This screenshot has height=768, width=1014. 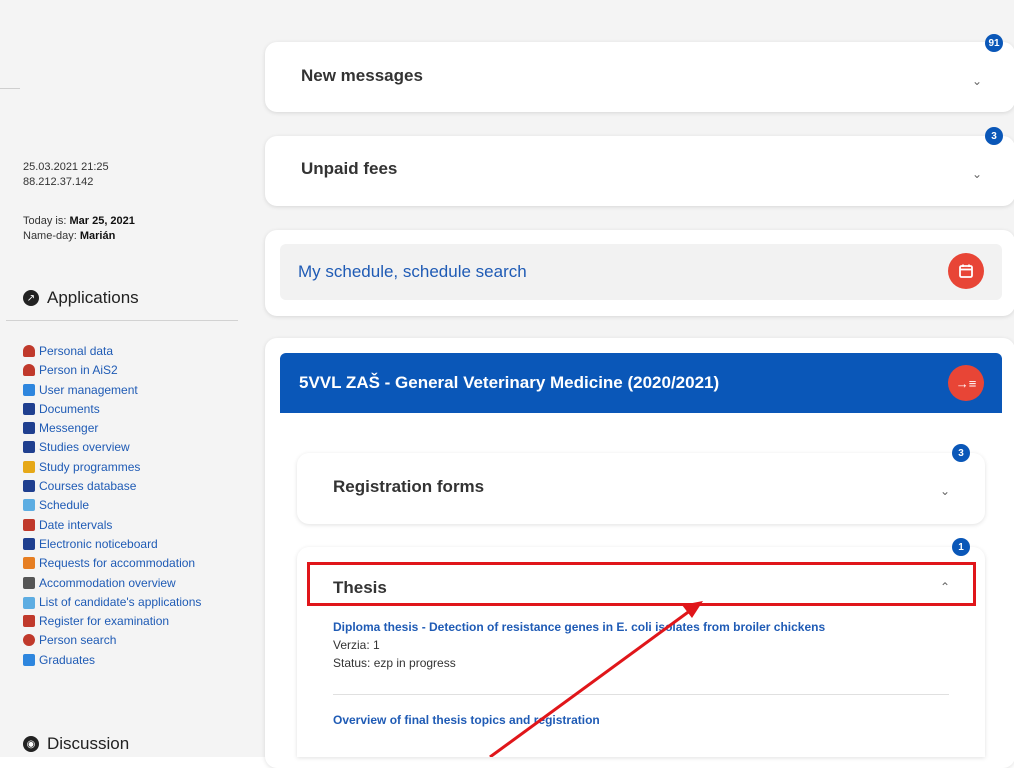 What do you see at coordinates (590, 682) in the screenshot?
I see `arrow-line` at bounding box center [590, 682].